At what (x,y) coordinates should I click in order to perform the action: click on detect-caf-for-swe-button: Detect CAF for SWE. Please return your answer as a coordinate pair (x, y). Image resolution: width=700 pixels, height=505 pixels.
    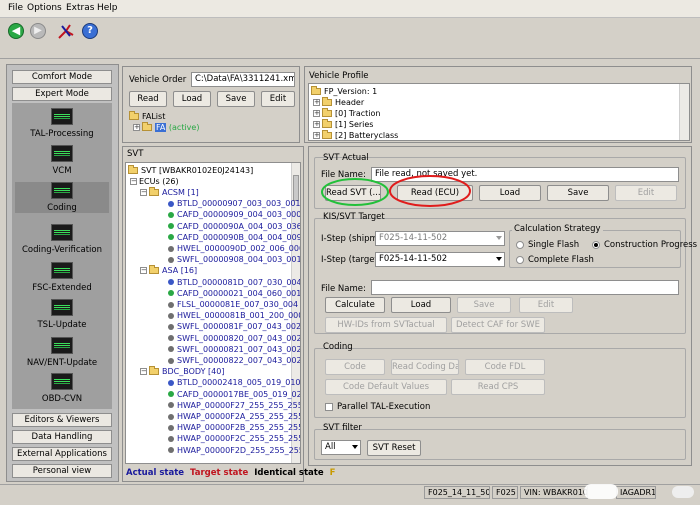
    Looking at the image, I should click on (498, 325).